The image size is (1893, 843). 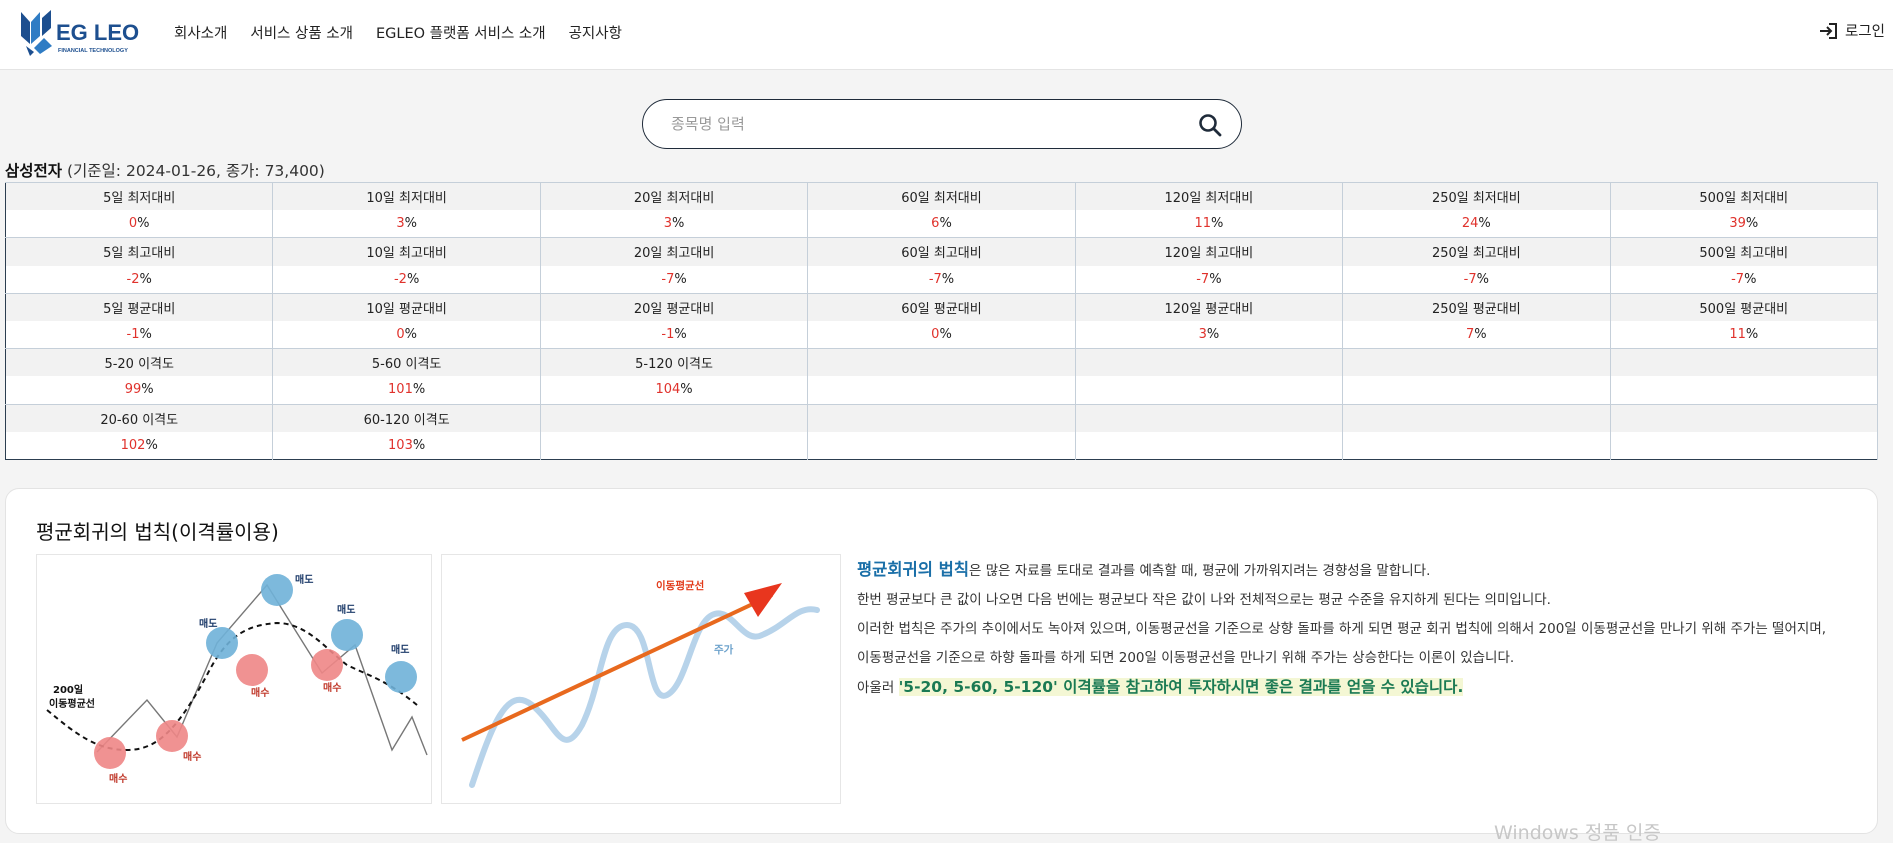 What do you see at coordinates (921, 124) in the screenshot?
I see `search-input` at bounding box center [921, 124].